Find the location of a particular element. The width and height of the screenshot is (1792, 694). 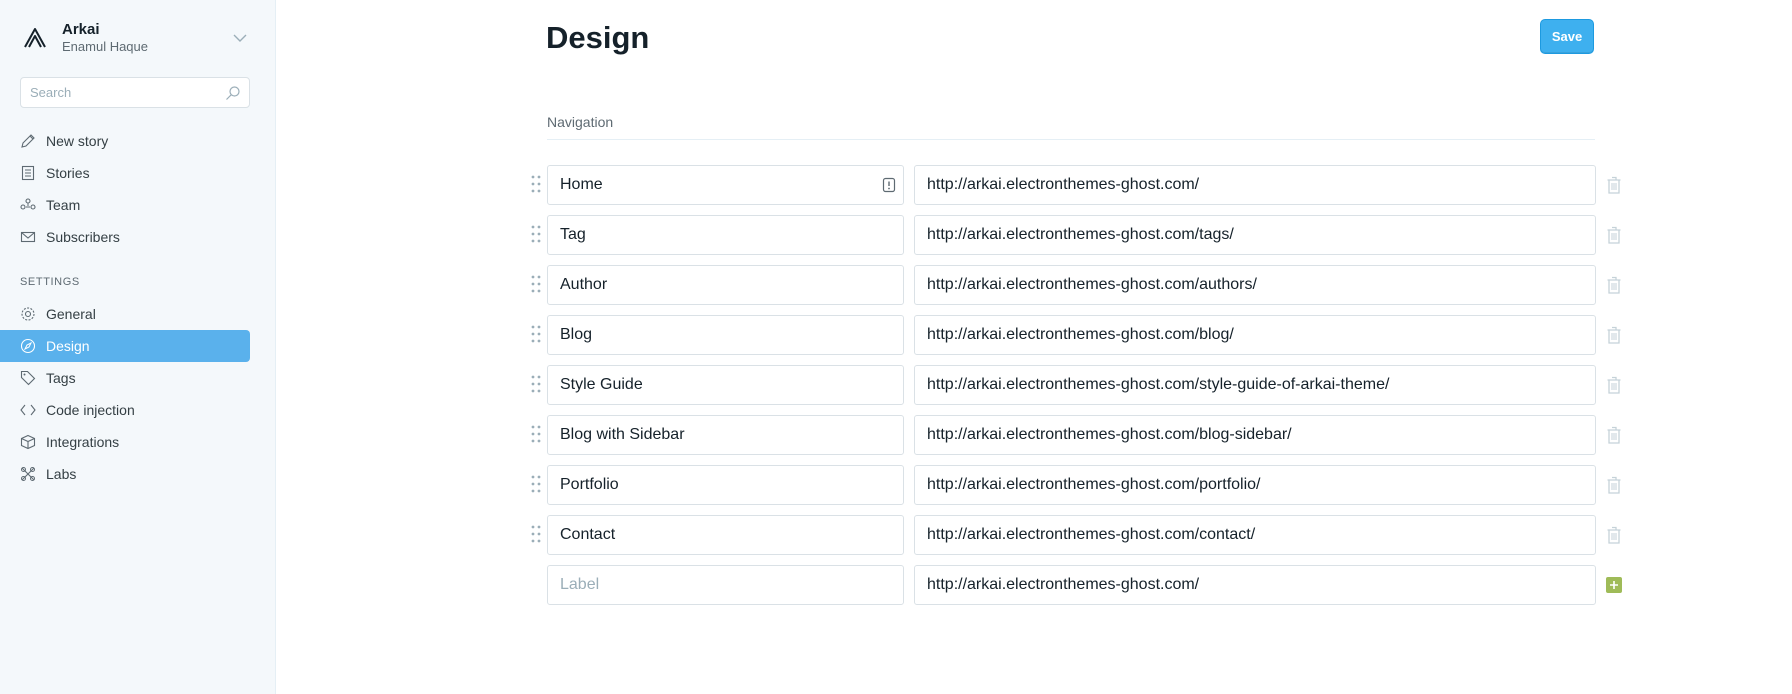

sidebar-item-general: General is located at coordinates (125, 314).